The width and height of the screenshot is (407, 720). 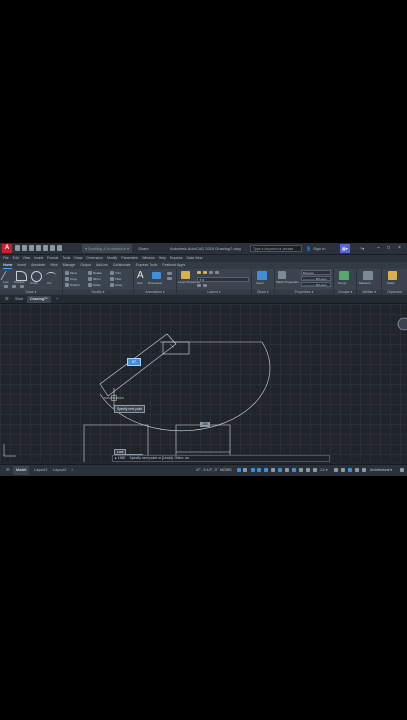 What do you see at coordinates (45, 248) in the screenshot?
I see `print-icon` at bounding box center [45, 248].